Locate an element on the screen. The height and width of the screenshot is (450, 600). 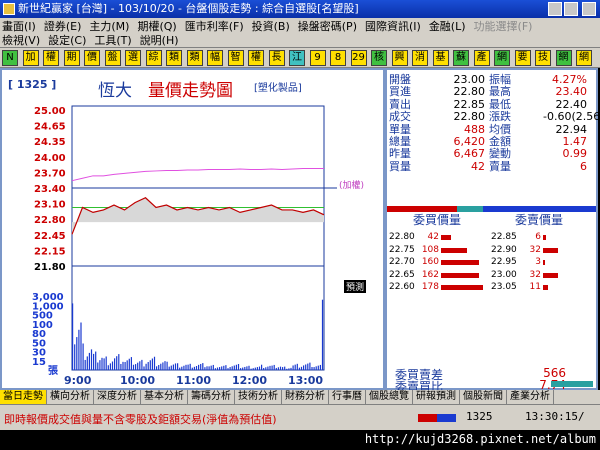
tab-1: 橫向分析 is located at coordinates (70, 397).